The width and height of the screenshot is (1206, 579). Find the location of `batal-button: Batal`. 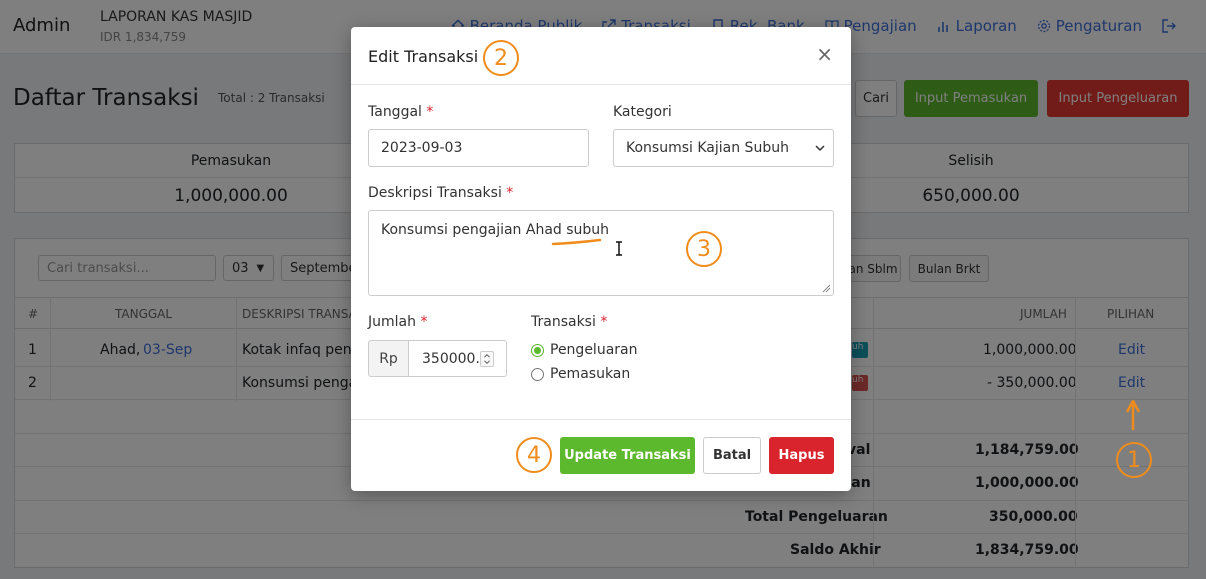

batal-button: Batal is located at coordinates (732, 455).